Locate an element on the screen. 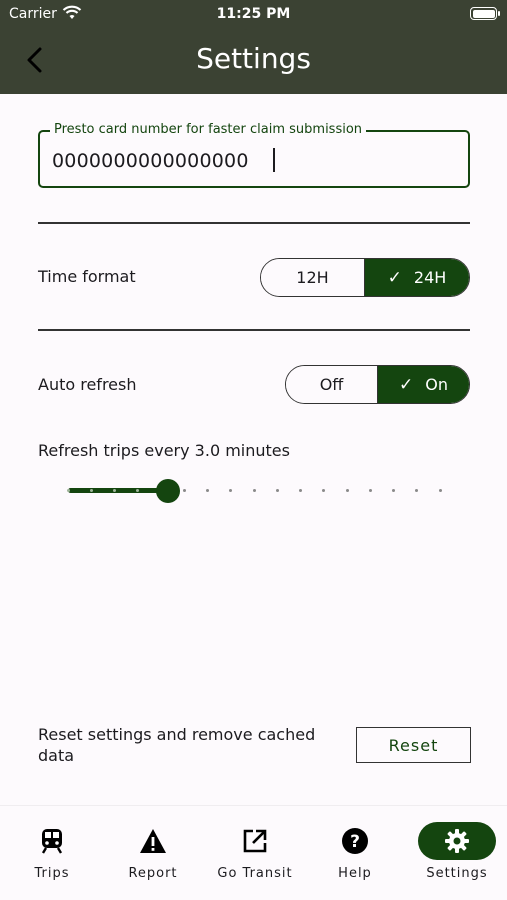  time-format-12h-label: 12H is located at coordinates (312, 277).